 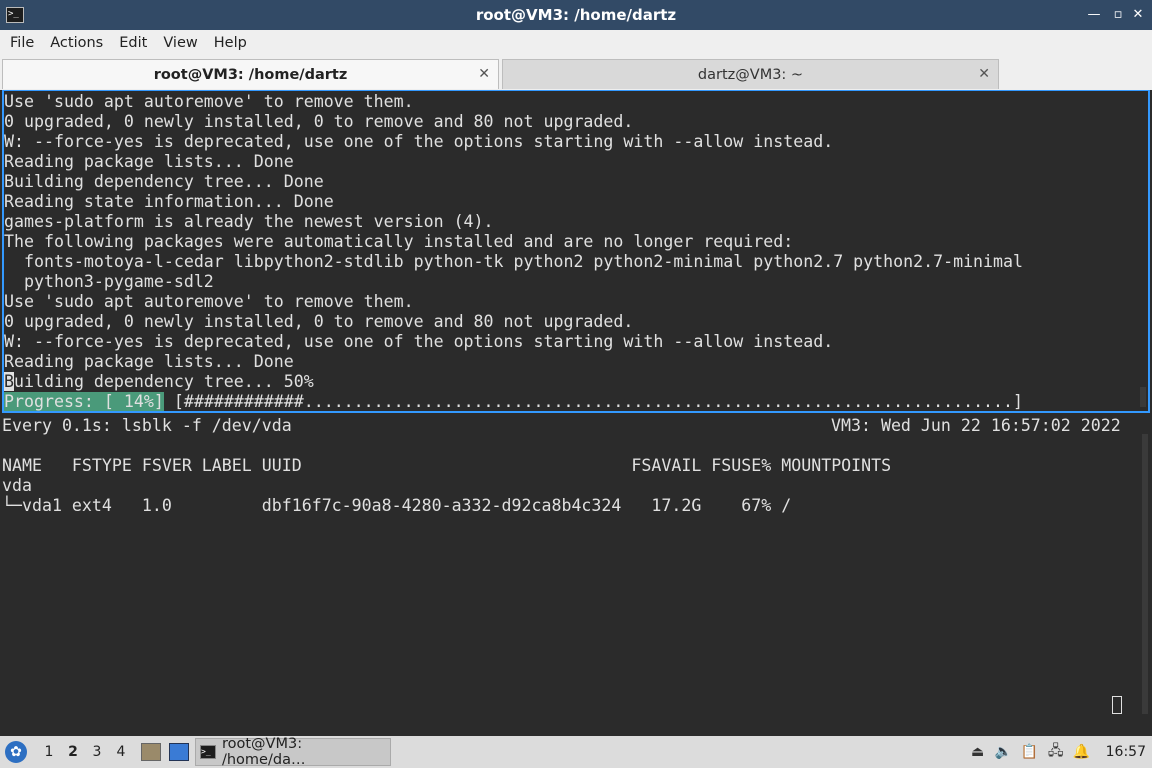 What do you see at coordinates (9, 381) in the screenshot?
I see `text-cursor: B` at bounding box center [9, 381].